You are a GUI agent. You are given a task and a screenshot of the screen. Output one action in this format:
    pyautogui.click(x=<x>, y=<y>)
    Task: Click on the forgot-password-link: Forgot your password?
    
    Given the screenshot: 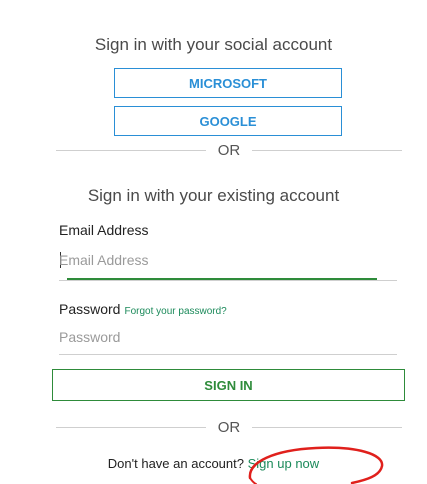 What is the action you would take?
    pyautogui.click(x=175, y=311)
    